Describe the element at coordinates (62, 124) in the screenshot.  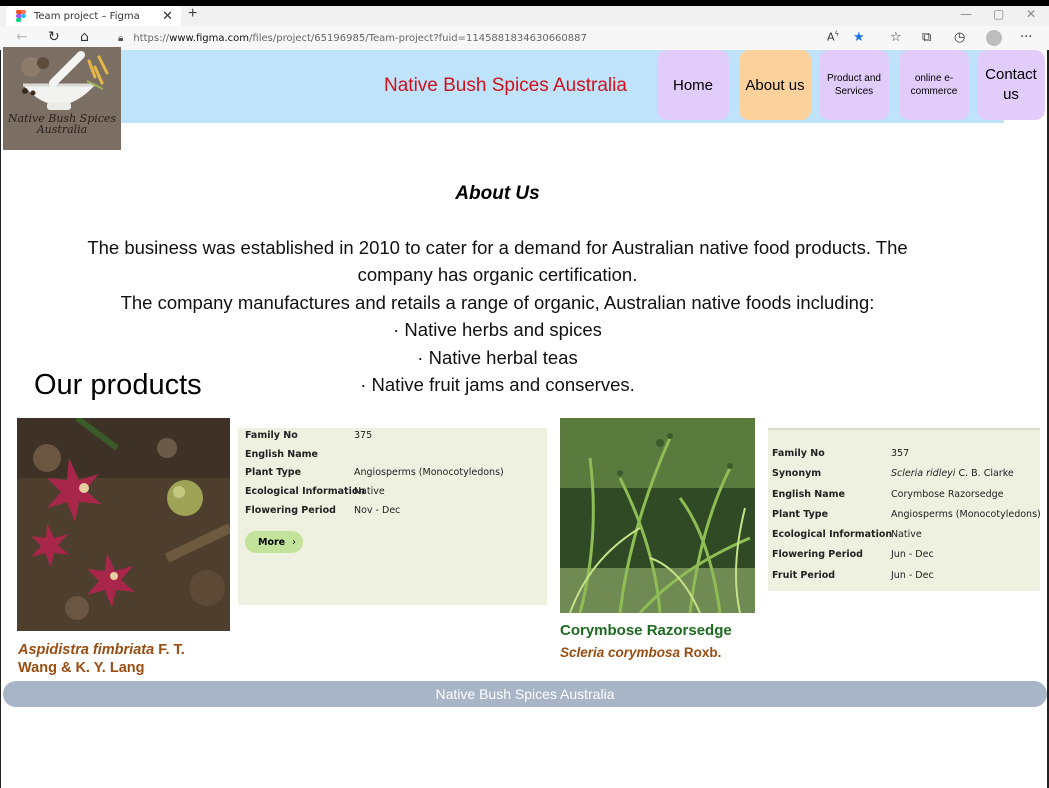
I see `logo-caption: Native Bush Spices Australia` at that location.